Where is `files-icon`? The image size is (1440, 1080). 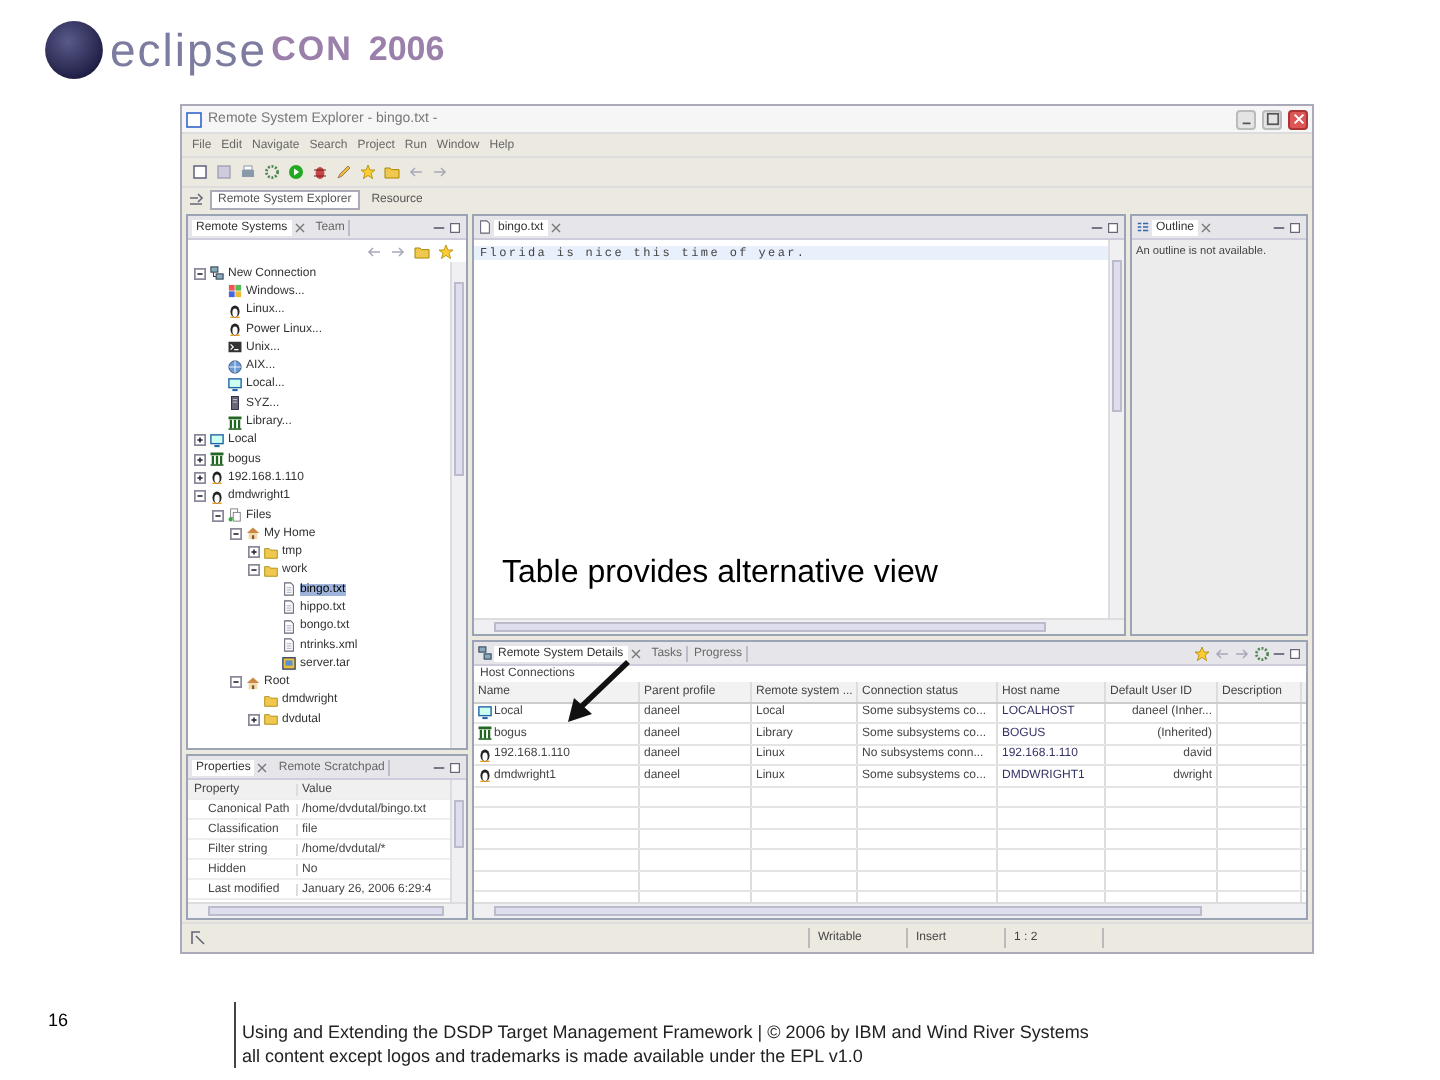 files-icon is located at coordinates (235, 515).